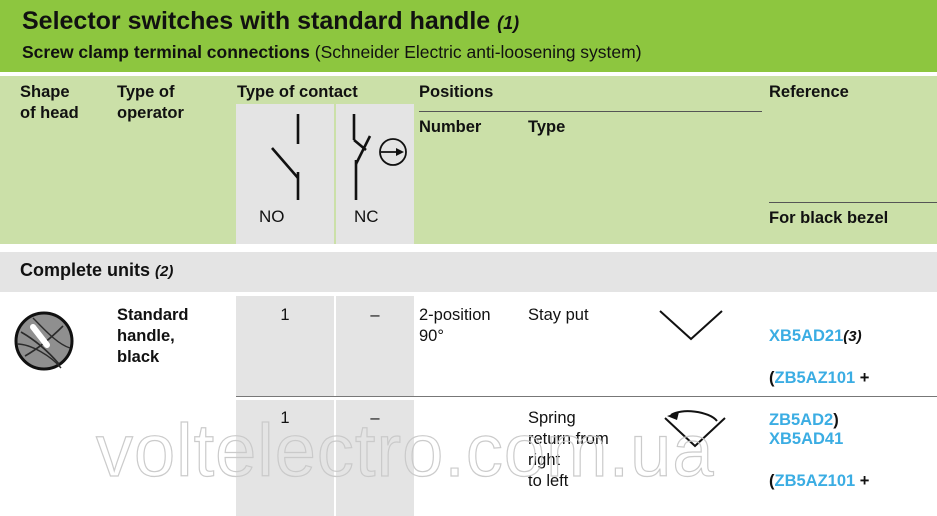 The height and width of the screenshot is (516, 937). Describe the element at coordinates (85, 270) in the screenshot. I see `subsection-title: Complete units` at that location.